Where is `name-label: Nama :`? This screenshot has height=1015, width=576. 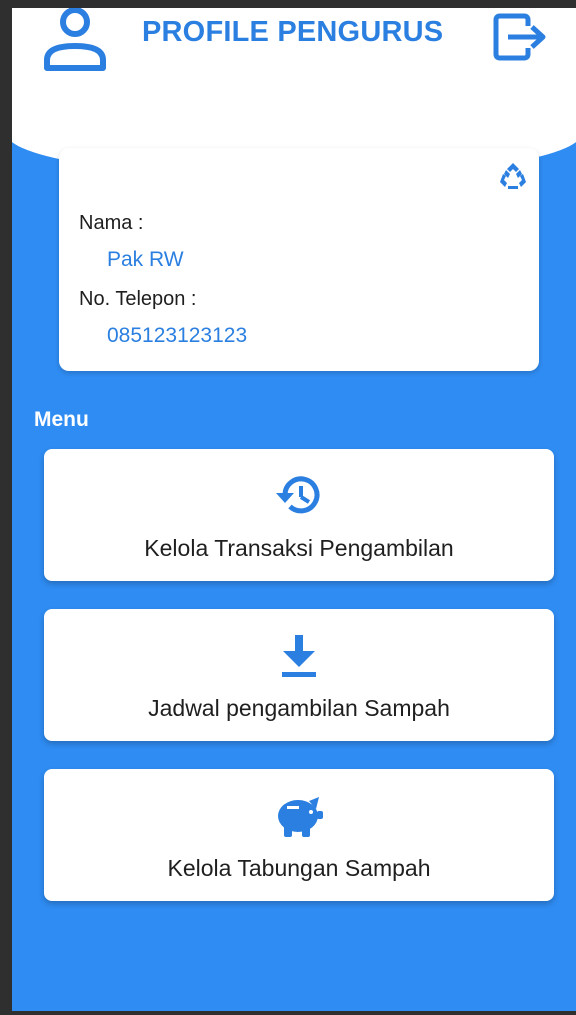
name-label: Nama : is located at coordinates (111, 223).